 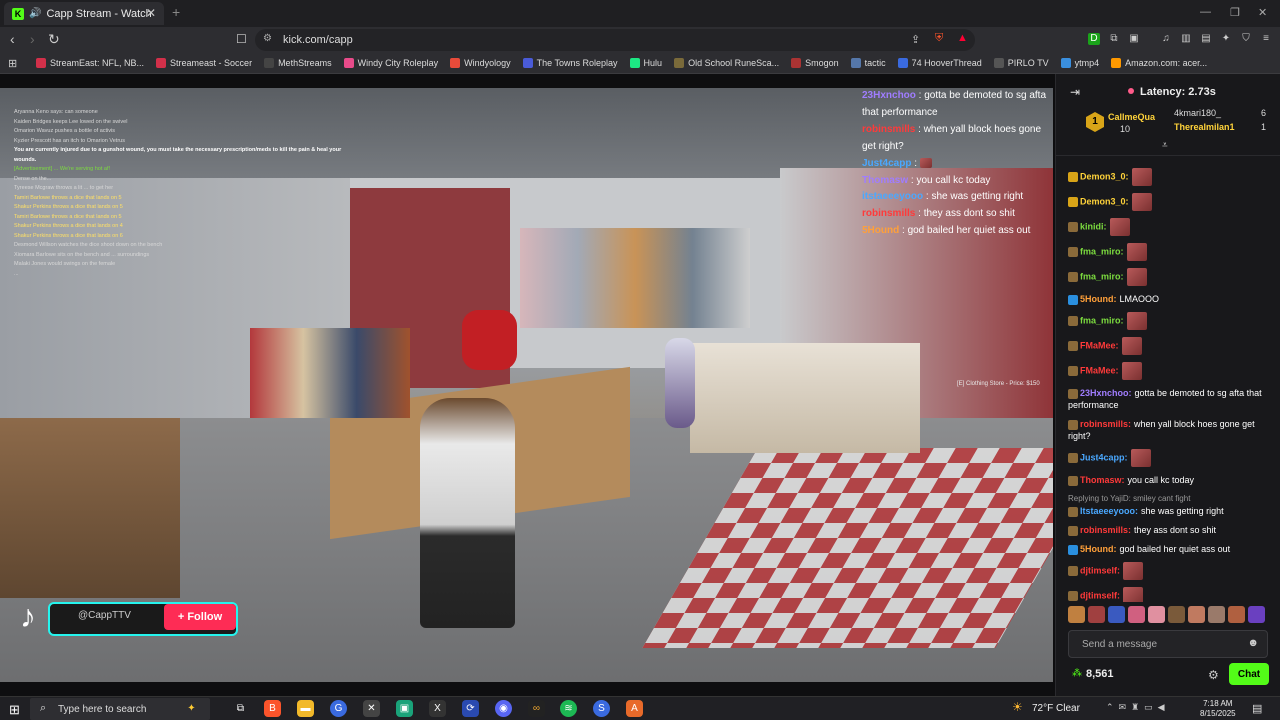 What do you see at coordinates (84, 13) in the screenshot?
I see `browser-tab: K 🔊 Capp Stream - Watch Live on ✕` at bounding box center [84, 13].